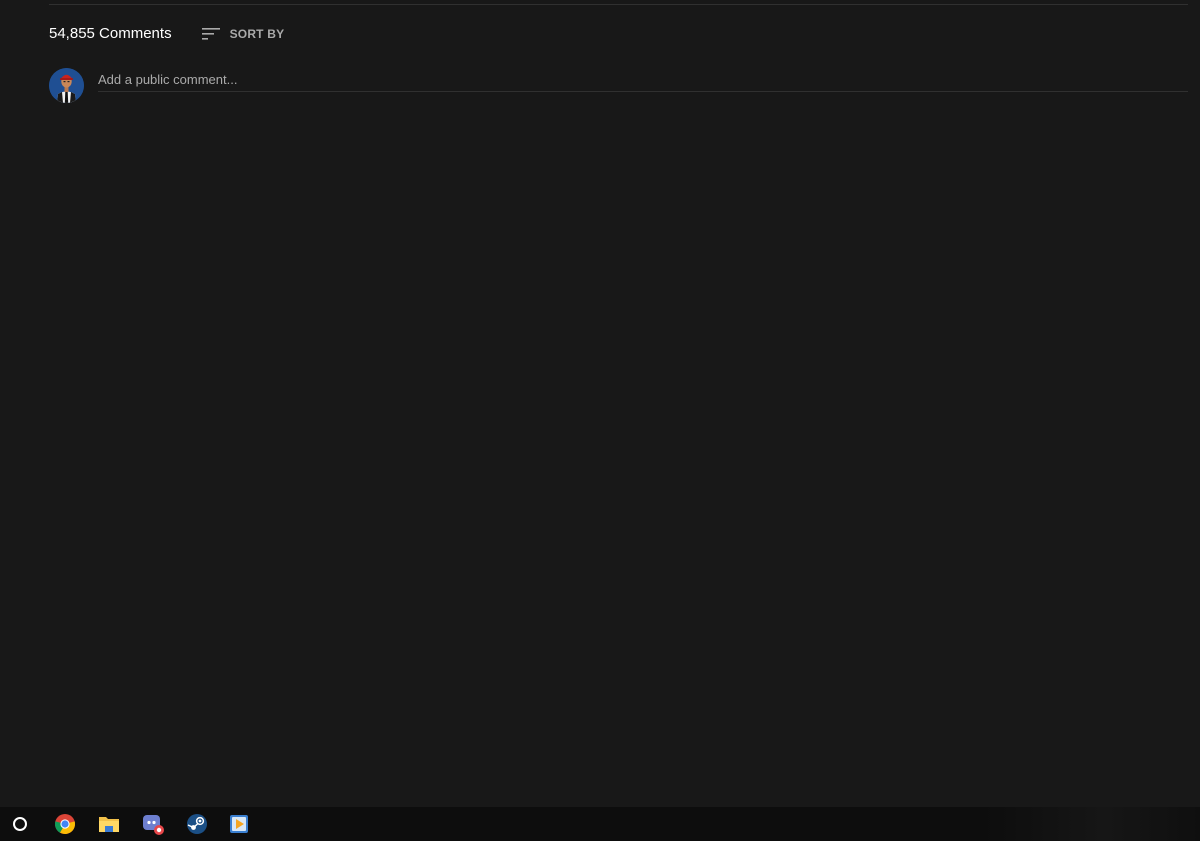  I want to click on file-explorer-icon, so click(109, 824).